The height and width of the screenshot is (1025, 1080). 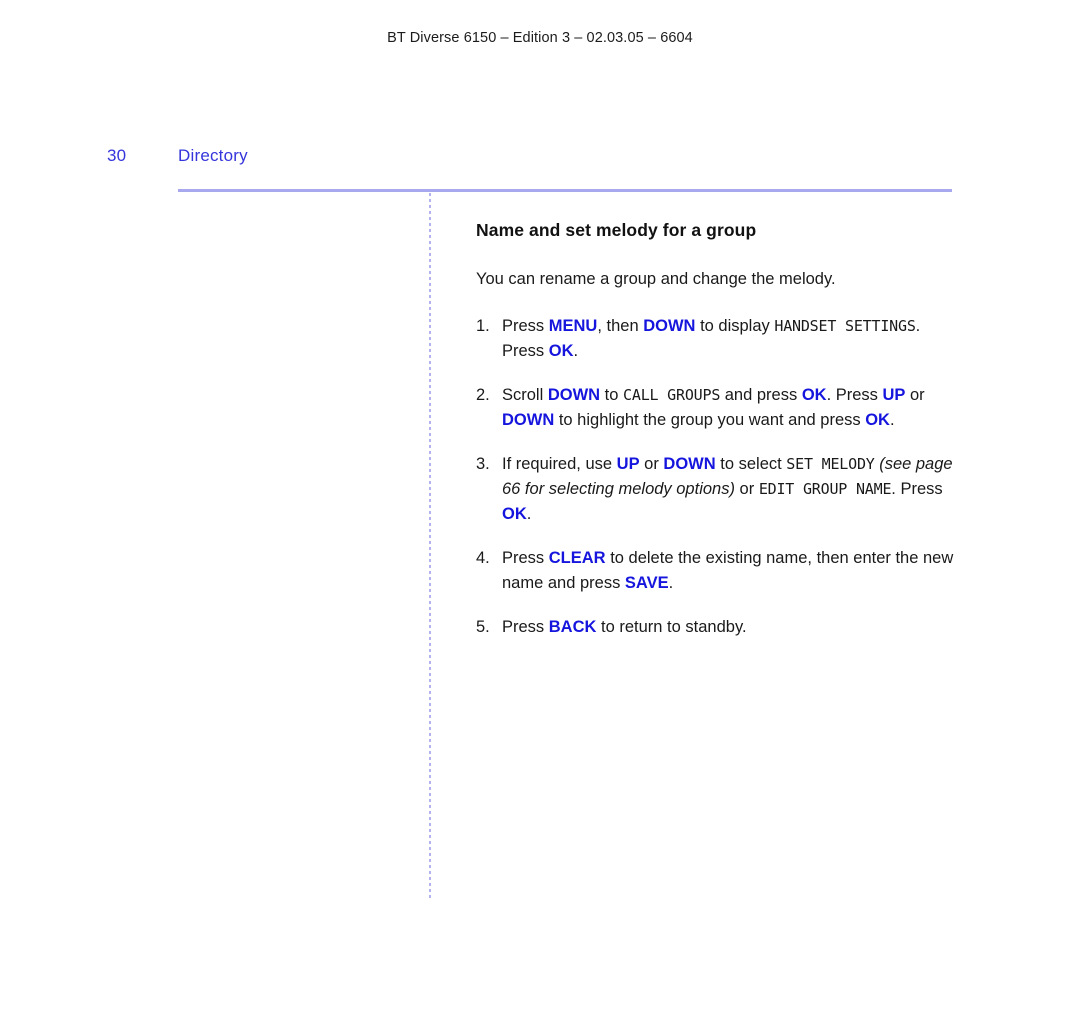 What do you see at coordinates (525, 394) in the screenshot?
I see `step-text: Scroll` at bounding box center [525, 394].